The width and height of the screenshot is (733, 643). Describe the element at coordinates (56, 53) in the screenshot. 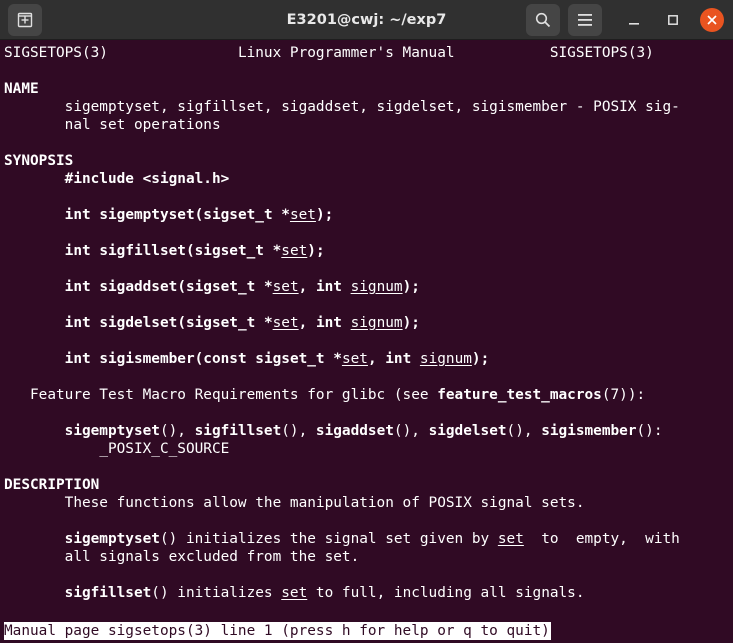

I see `man-header-left: SIGSETOPS(3)` at that location.